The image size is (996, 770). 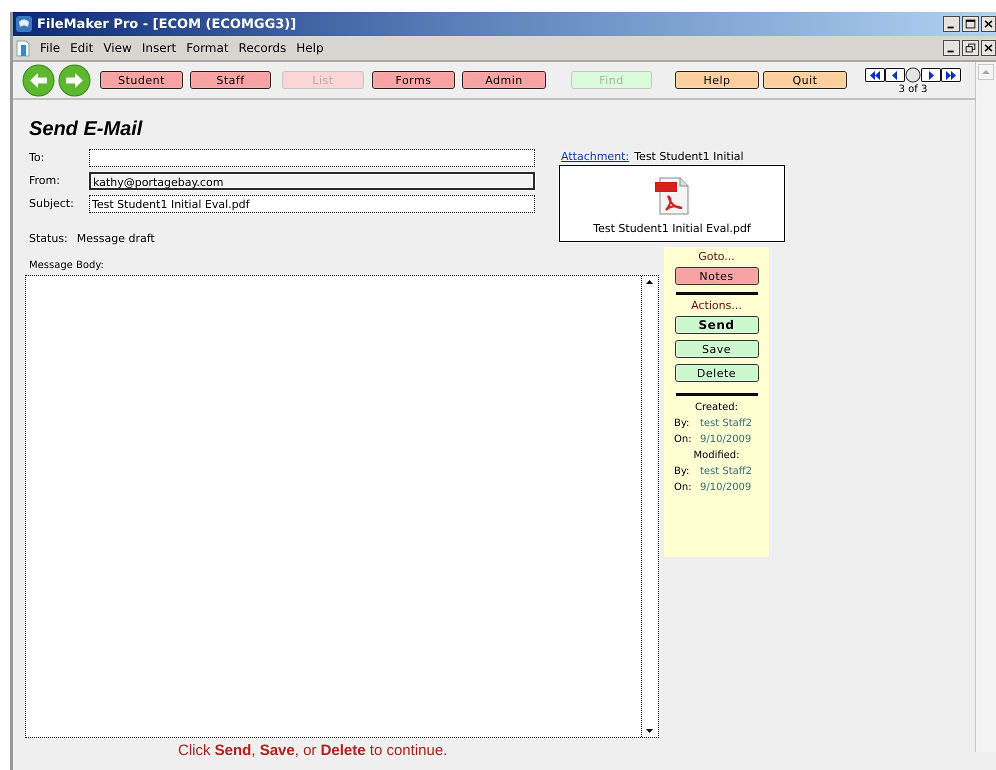 I want to click on scrollbar, so click(x=985, y=407).